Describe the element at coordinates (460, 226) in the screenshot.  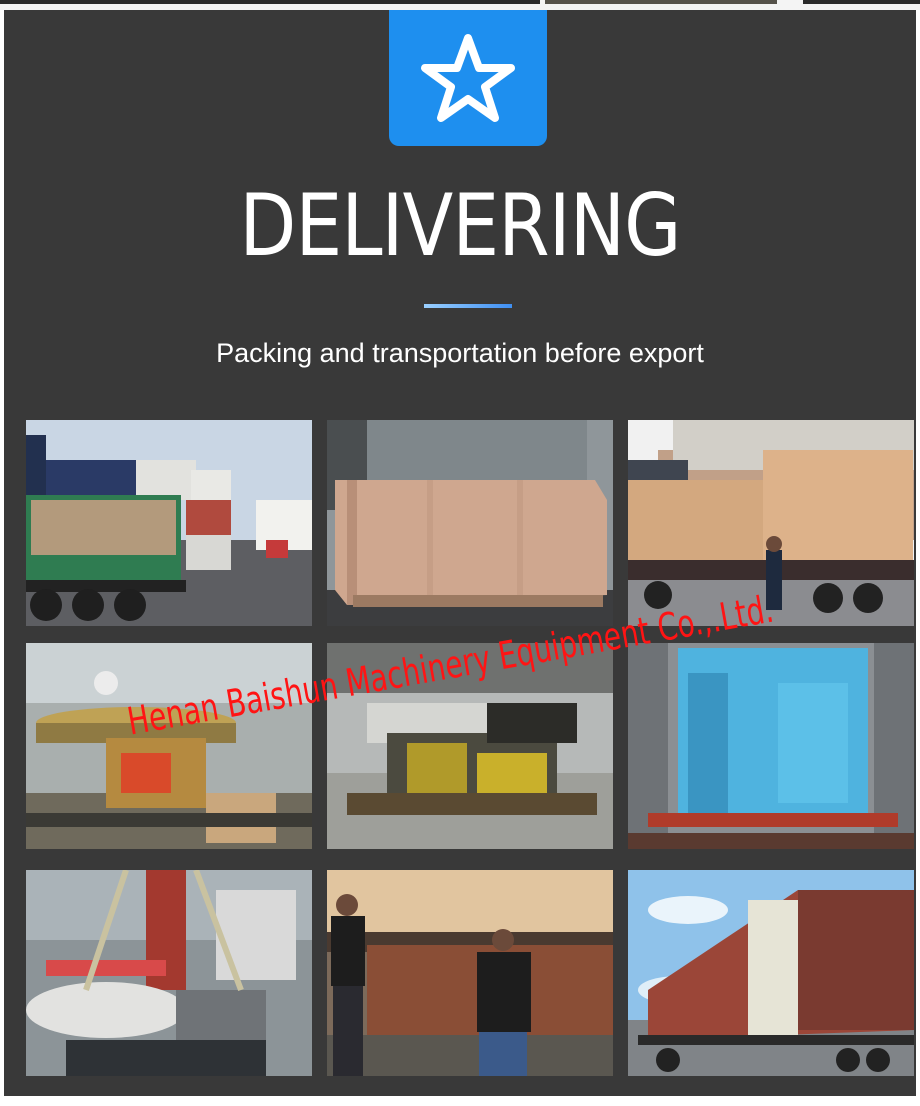
I see `page-title: DELIVERING` at that location.